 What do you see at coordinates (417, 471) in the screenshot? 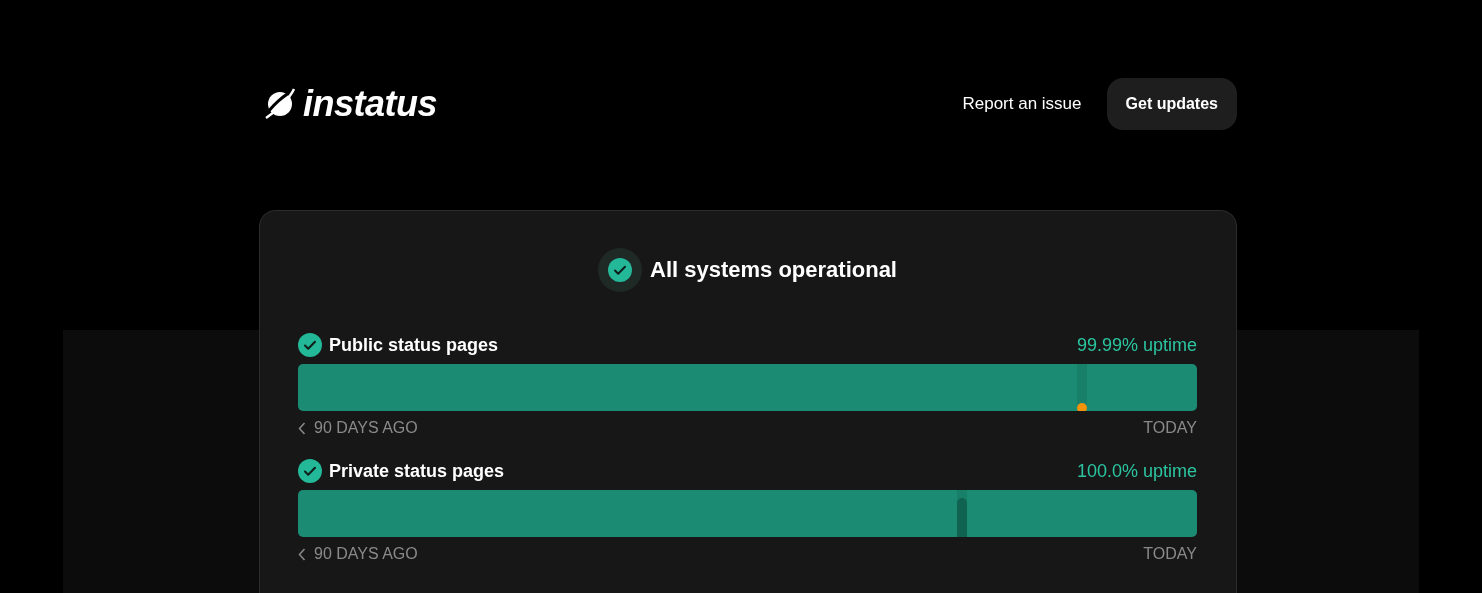
I see `component-name: Private status pages` at bounding box center [417, 471].